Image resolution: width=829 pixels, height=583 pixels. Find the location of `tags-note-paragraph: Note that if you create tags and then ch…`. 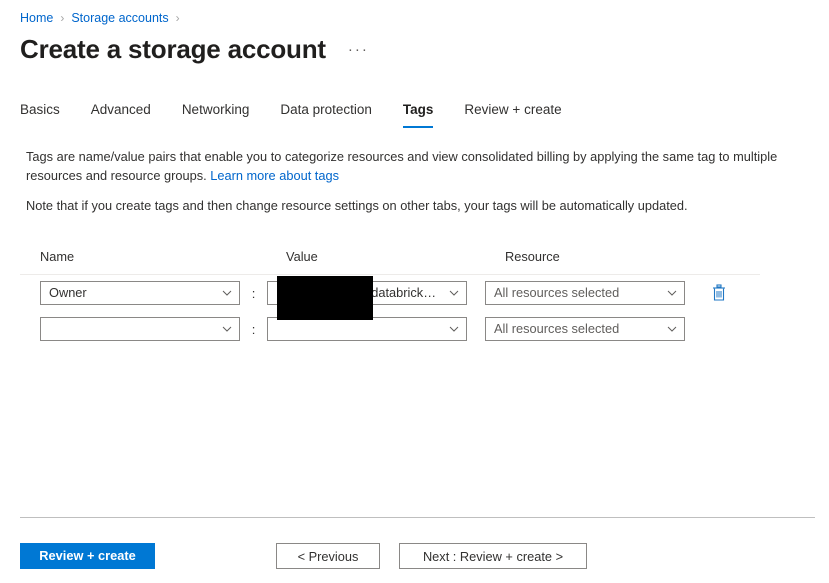

tags-note-paragraph: Note that if you create tags and then ch… is located at coordinates (357, 205).